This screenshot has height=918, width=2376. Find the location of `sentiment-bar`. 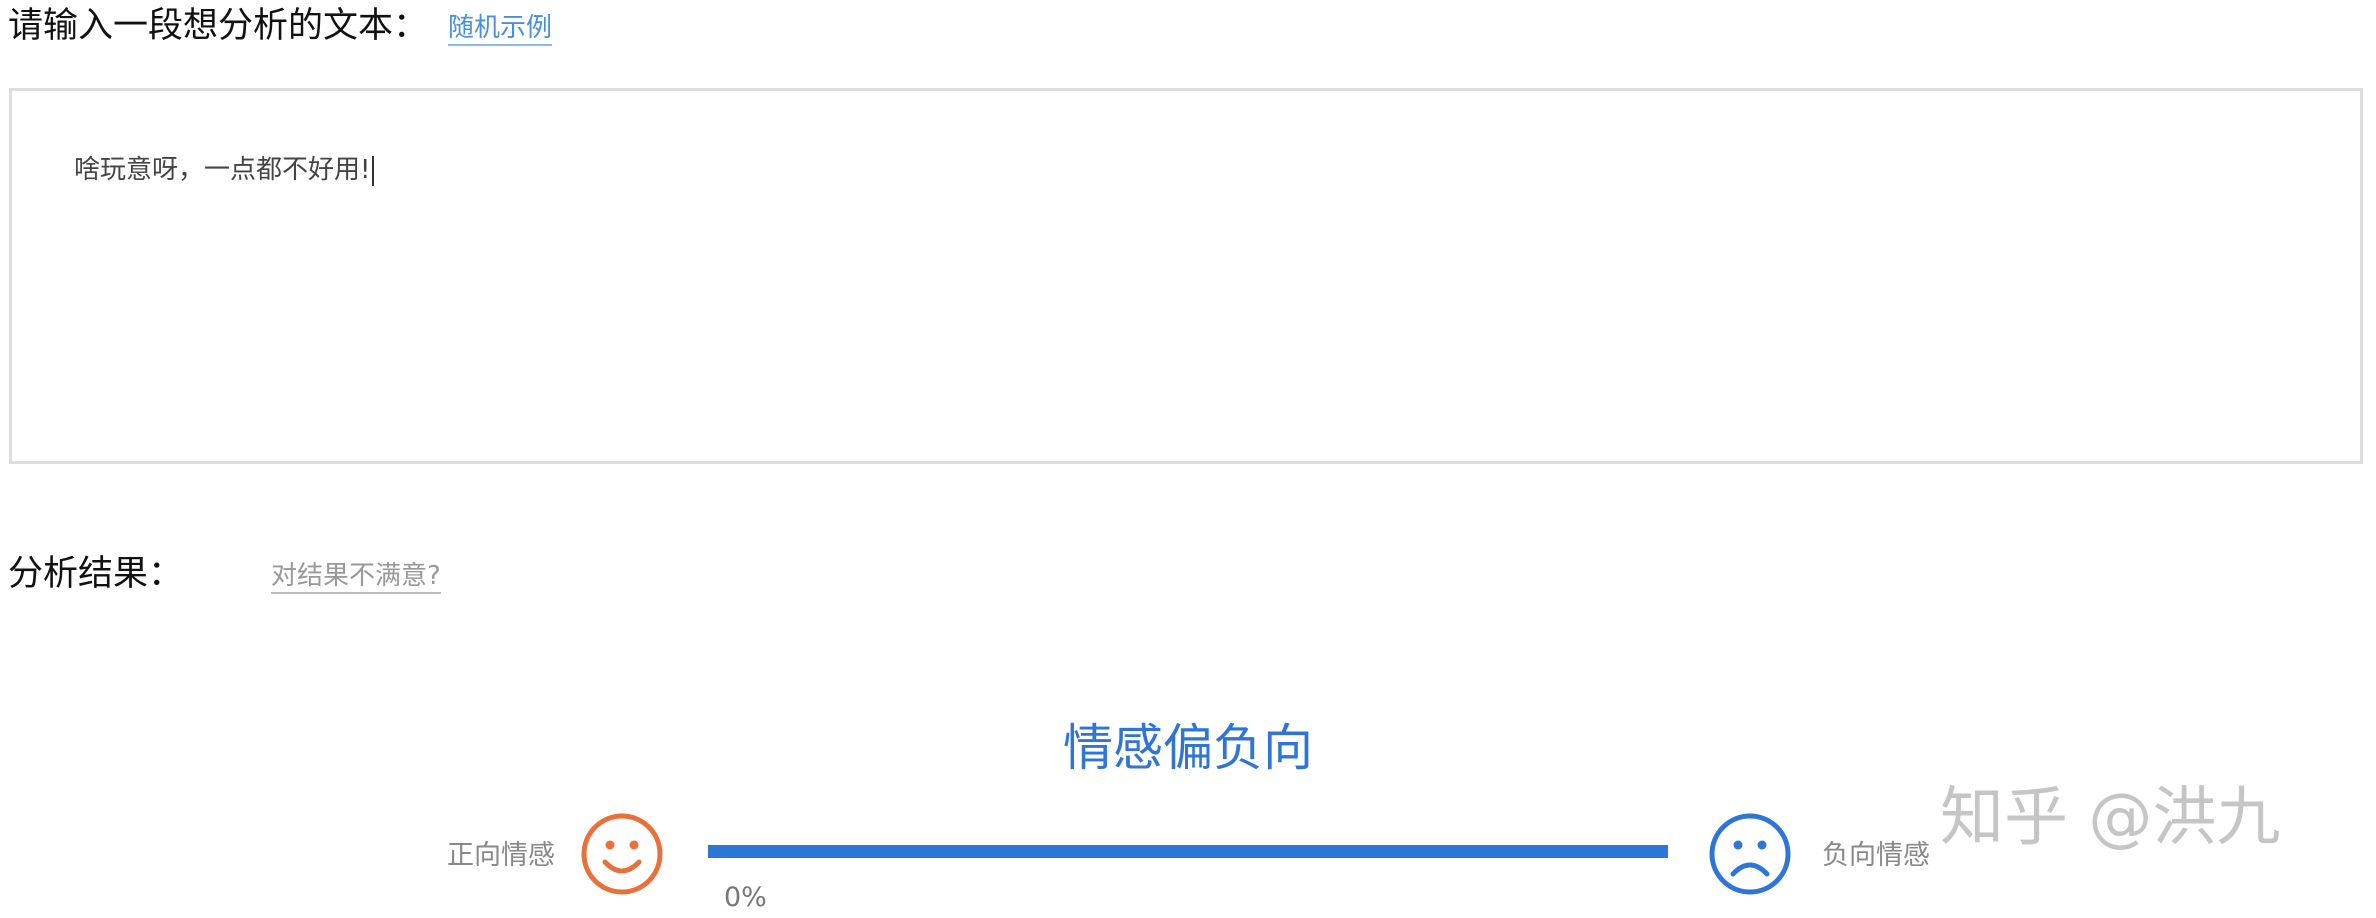

sentiment-bar is located at coordinates (1188, 851).